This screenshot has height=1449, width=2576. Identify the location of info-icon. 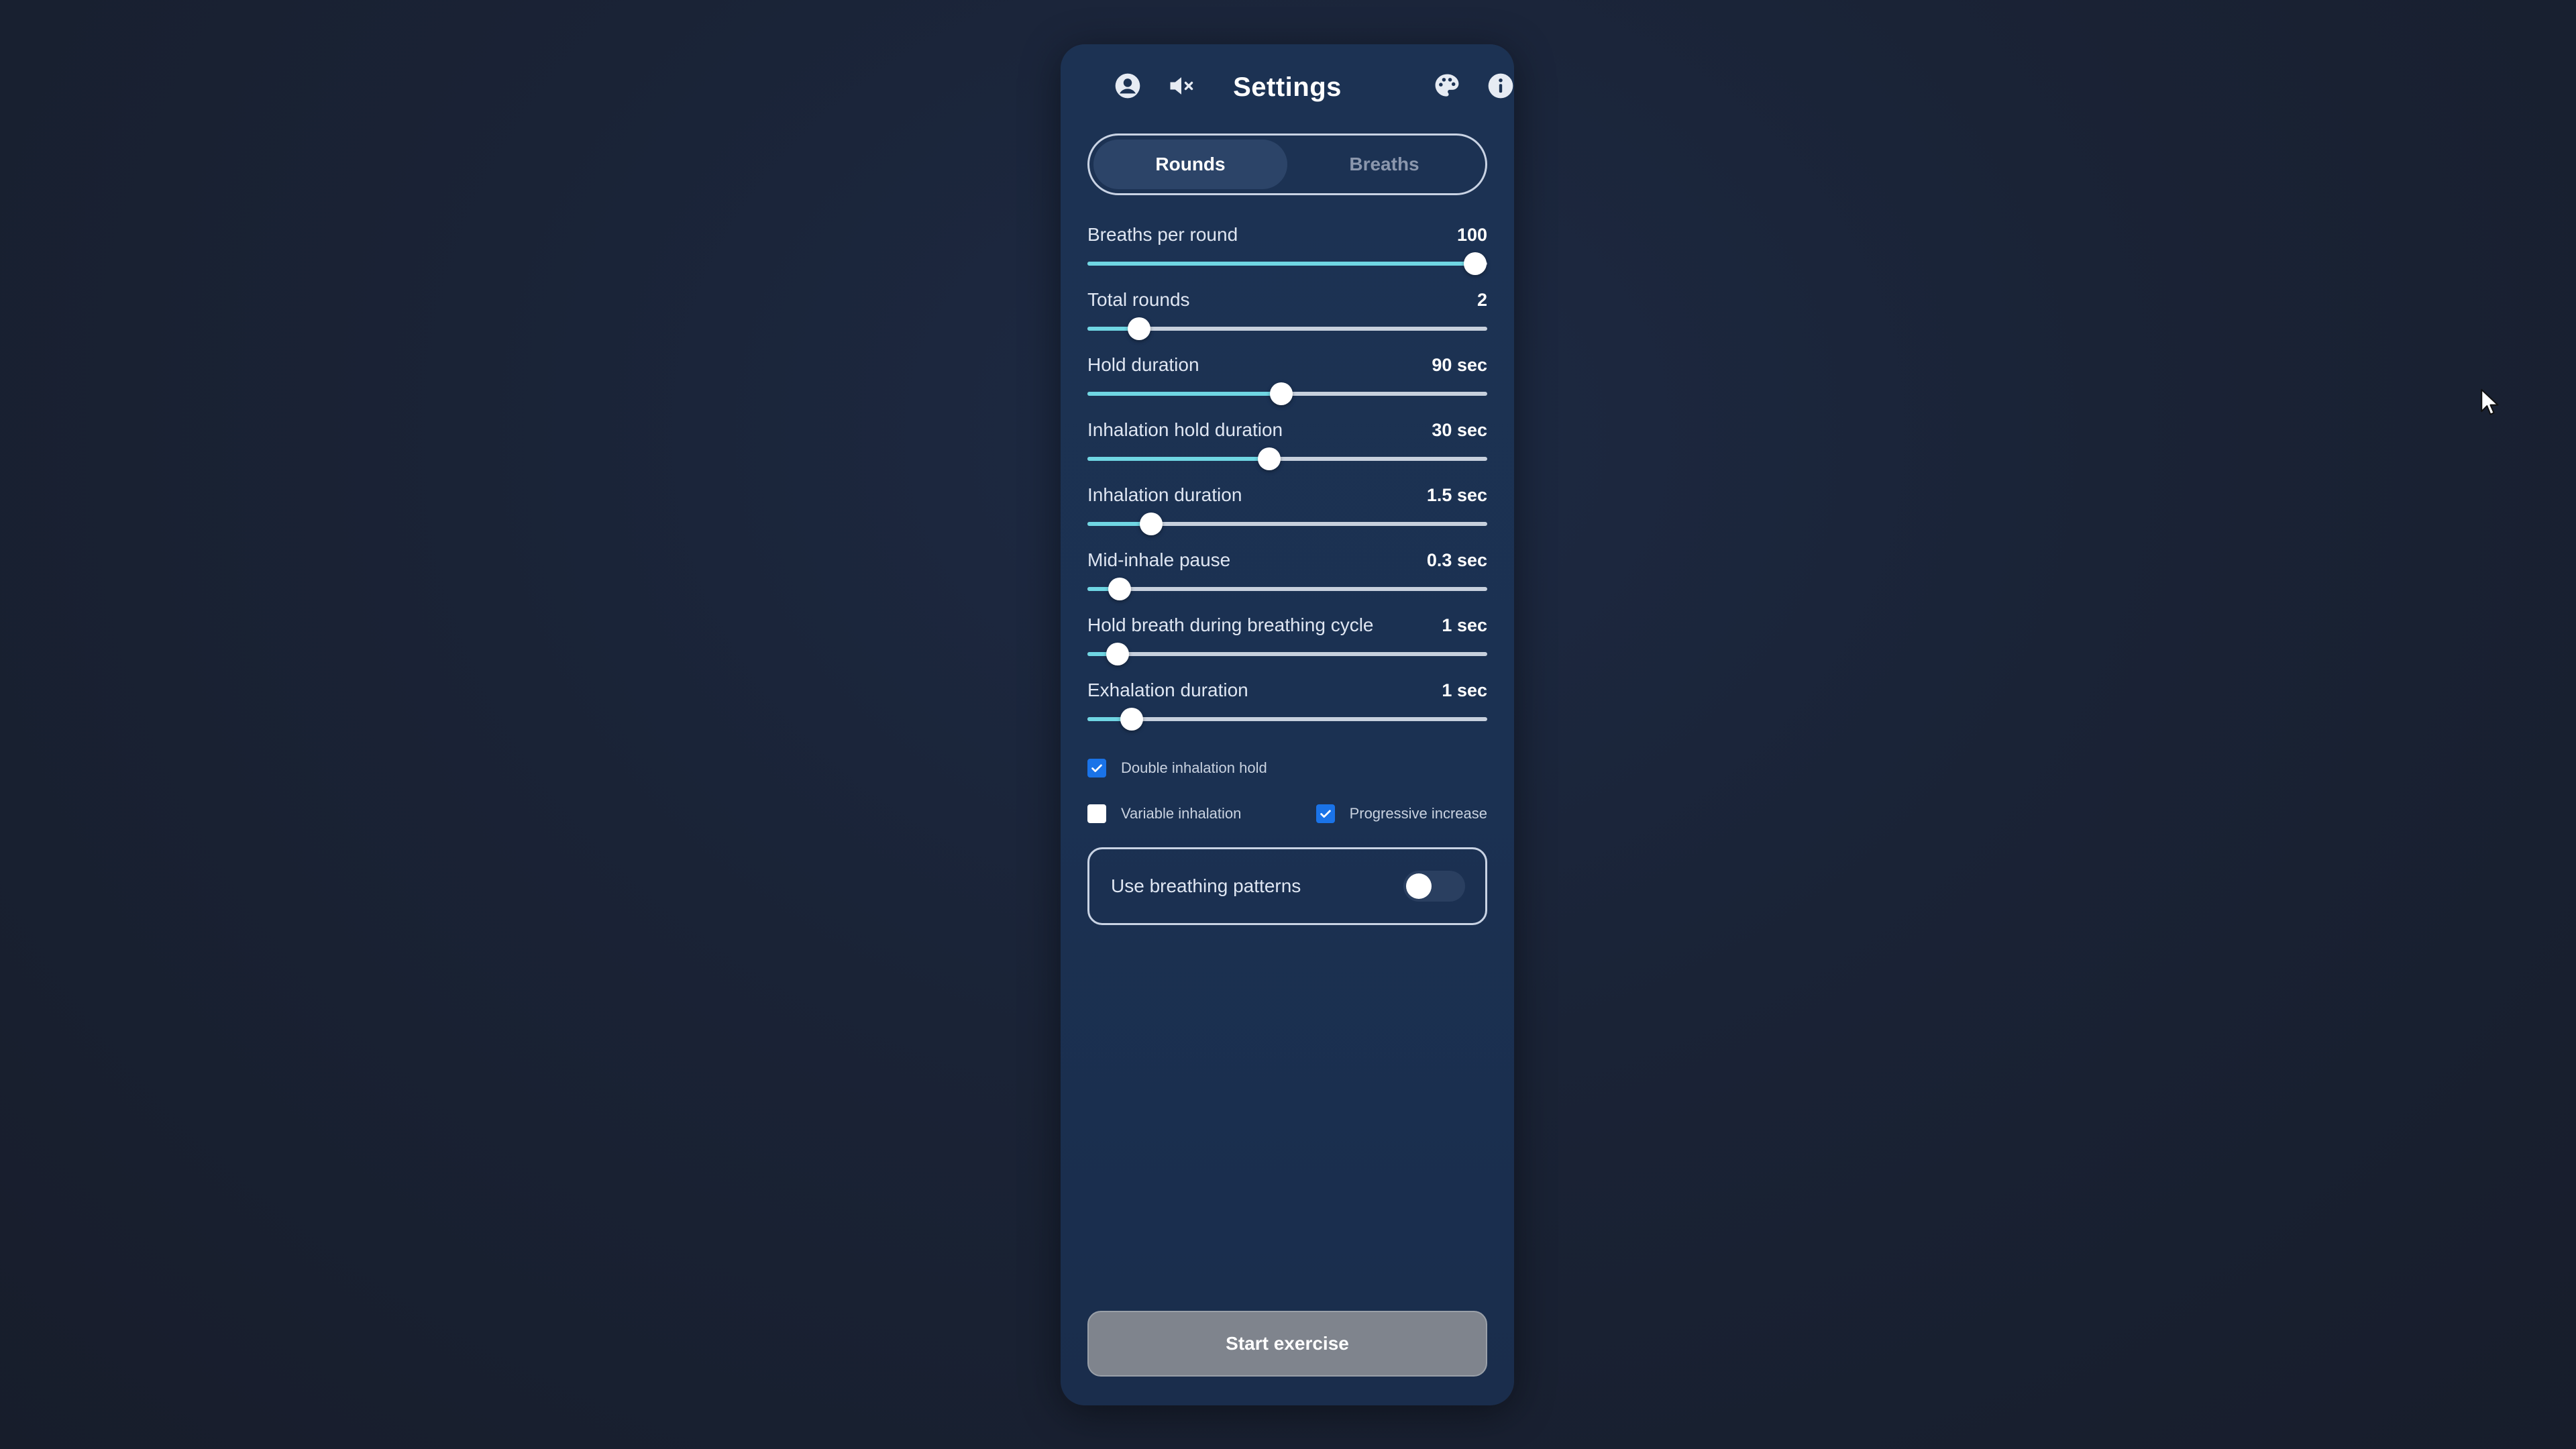
(1501, 86).